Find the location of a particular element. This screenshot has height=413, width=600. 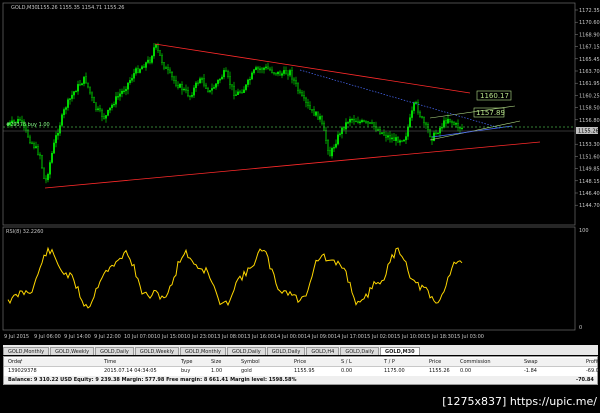

column-header: Size is located at coordinates (216, 362).